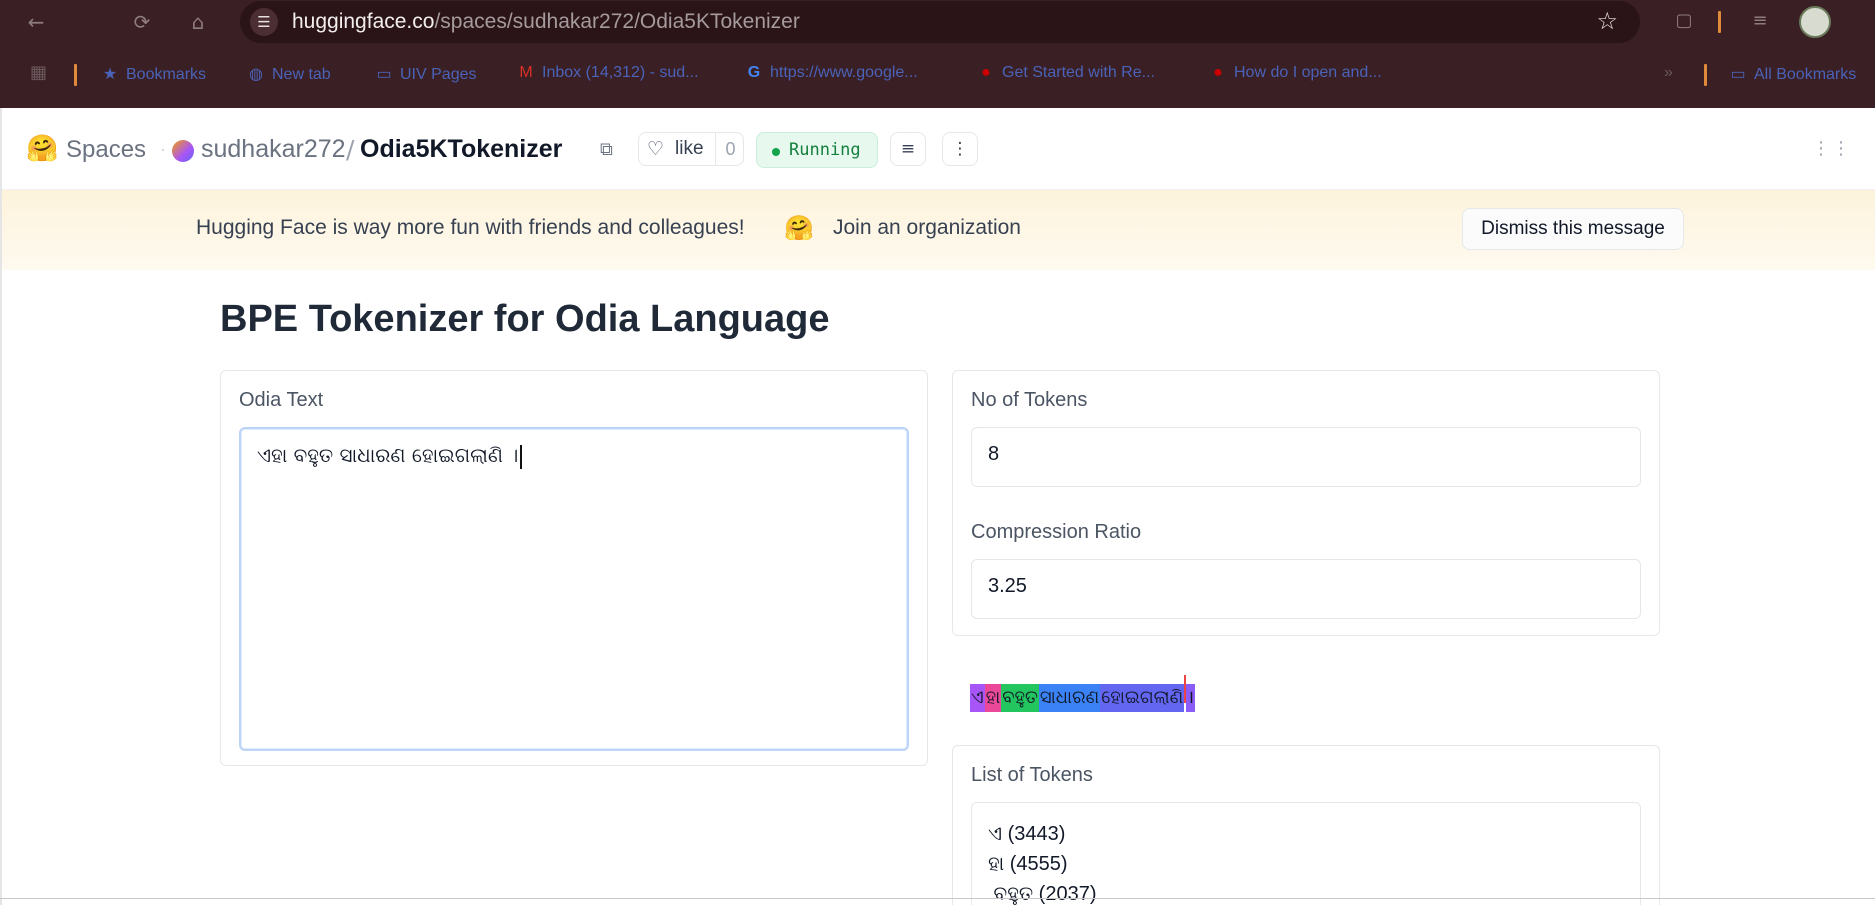 The width and height of the screenshot is (1875, 905). What do you see at coordinates (1007, 586) in the screenshot?
I see `compression-ratio-value: 3.25` at bounding box center [1007, 586].